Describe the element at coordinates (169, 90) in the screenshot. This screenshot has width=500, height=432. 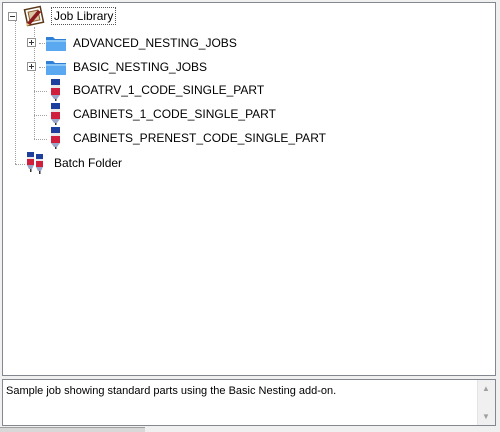
I see `tree-item-label: BOATRV_1_CODE_SINGLE_PART` at that location.